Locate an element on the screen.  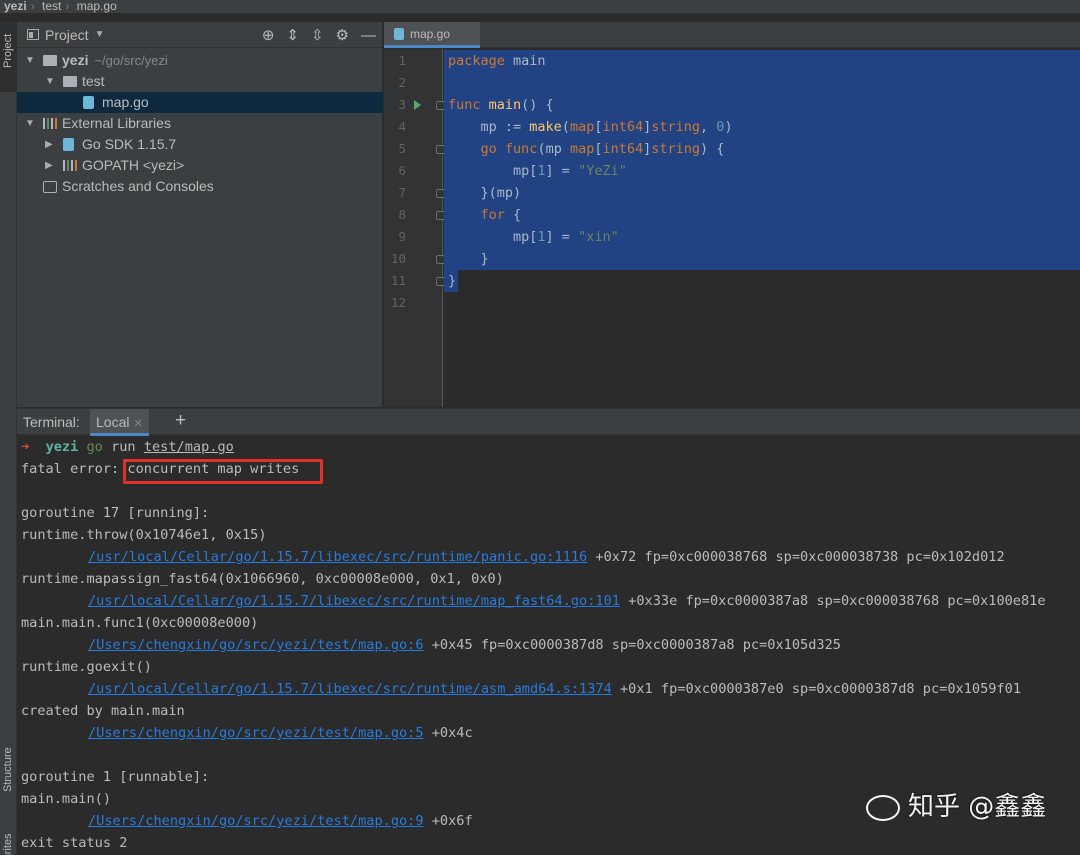
terminal-line: main.main.func1(0xc00008e000) is located at coordinates (140, 623).